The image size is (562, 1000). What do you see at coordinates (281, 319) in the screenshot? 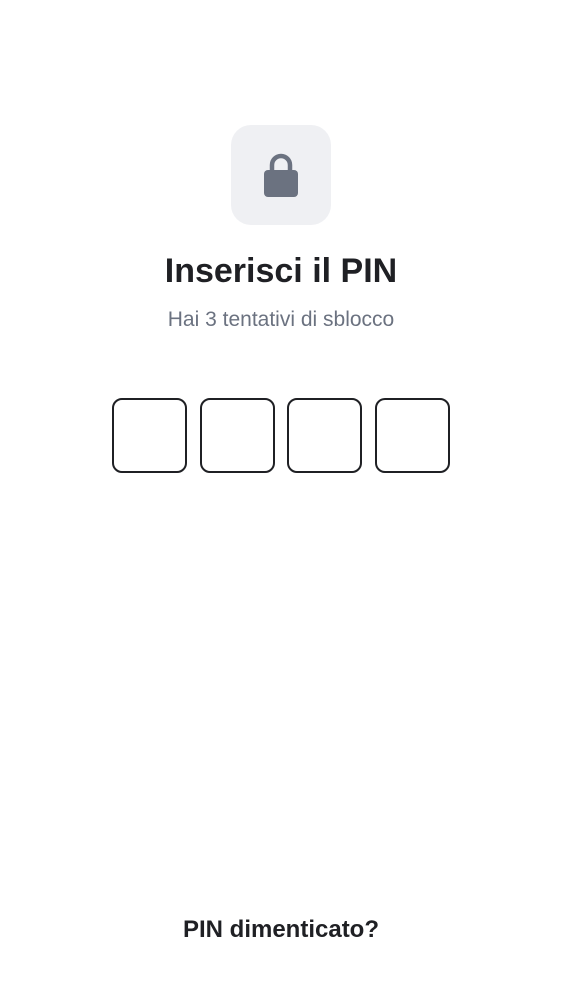
I see `attempts-subtitle: Hai 3 tentativi di sblocco` at bounding box center [281, 319].